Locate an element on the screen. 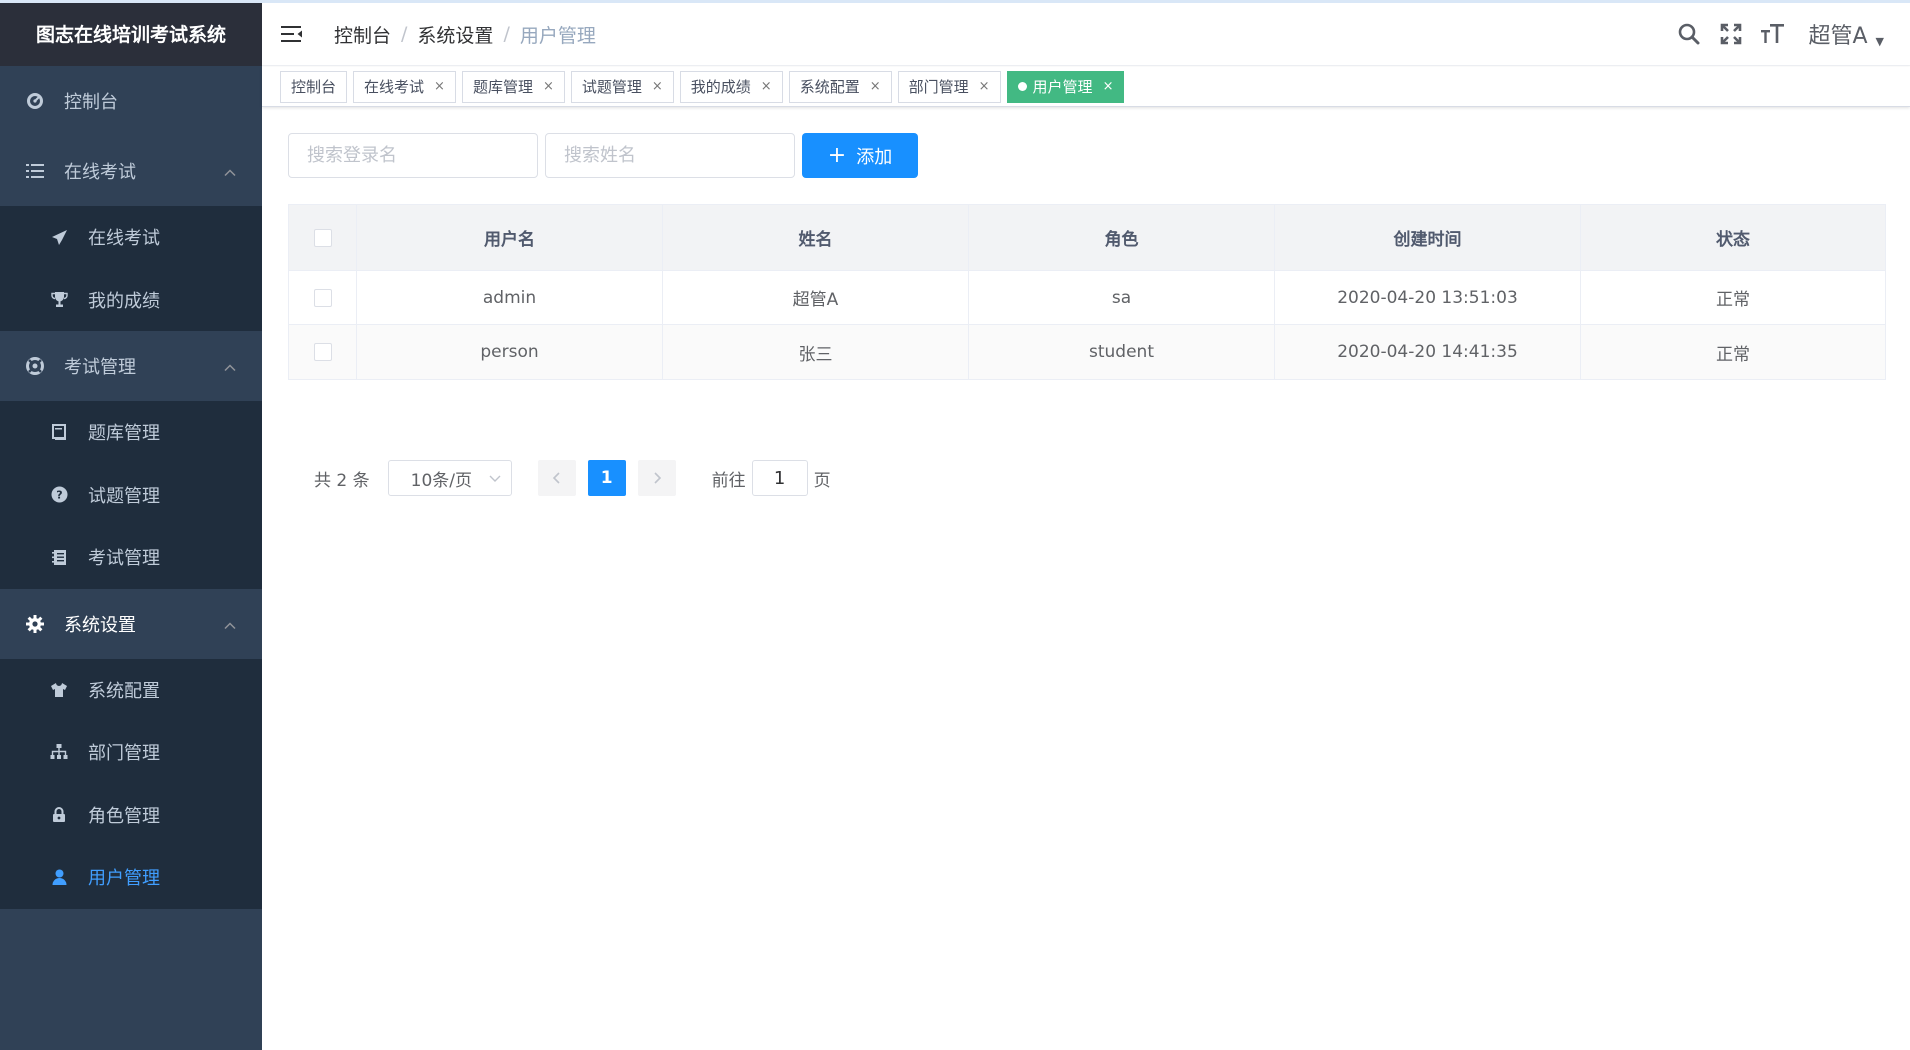 The width and height of the screenshot is (1910, 1050). select-all-checkbox is located at coordinates (322, 237).